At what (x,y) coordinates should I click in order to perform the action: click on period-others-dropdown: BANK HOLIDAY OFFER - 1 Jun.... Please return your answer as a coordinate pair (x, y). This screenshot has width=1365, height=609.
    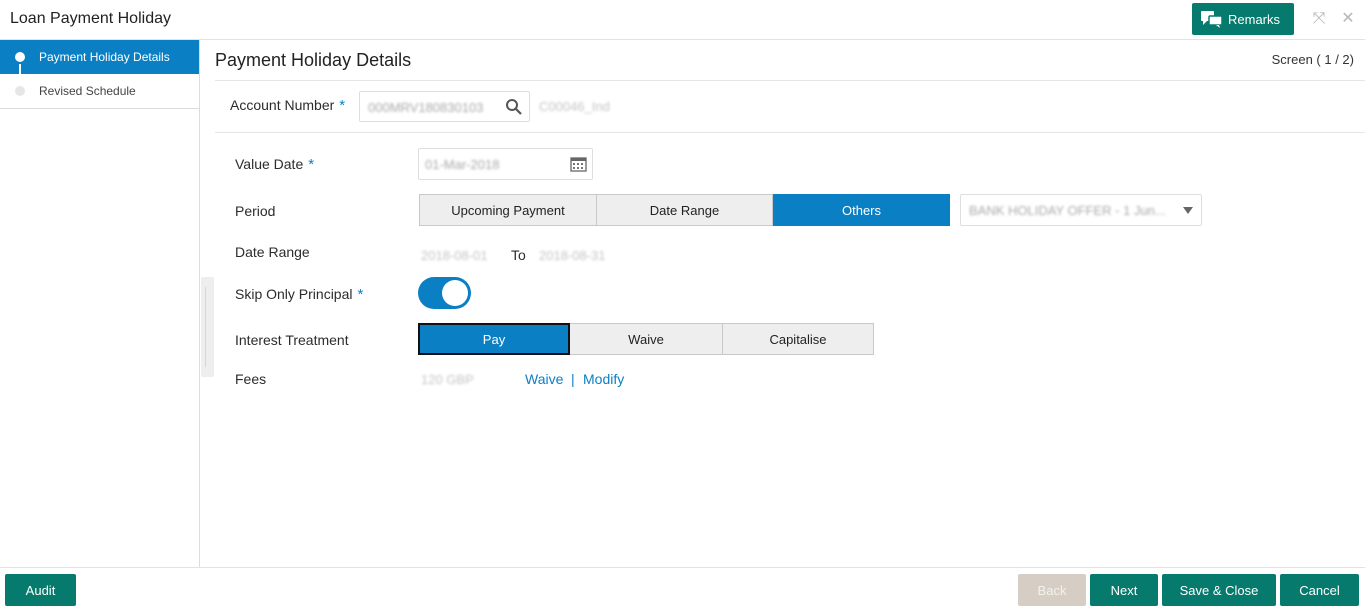
    Looking at the image, I should click on (1081, 210).